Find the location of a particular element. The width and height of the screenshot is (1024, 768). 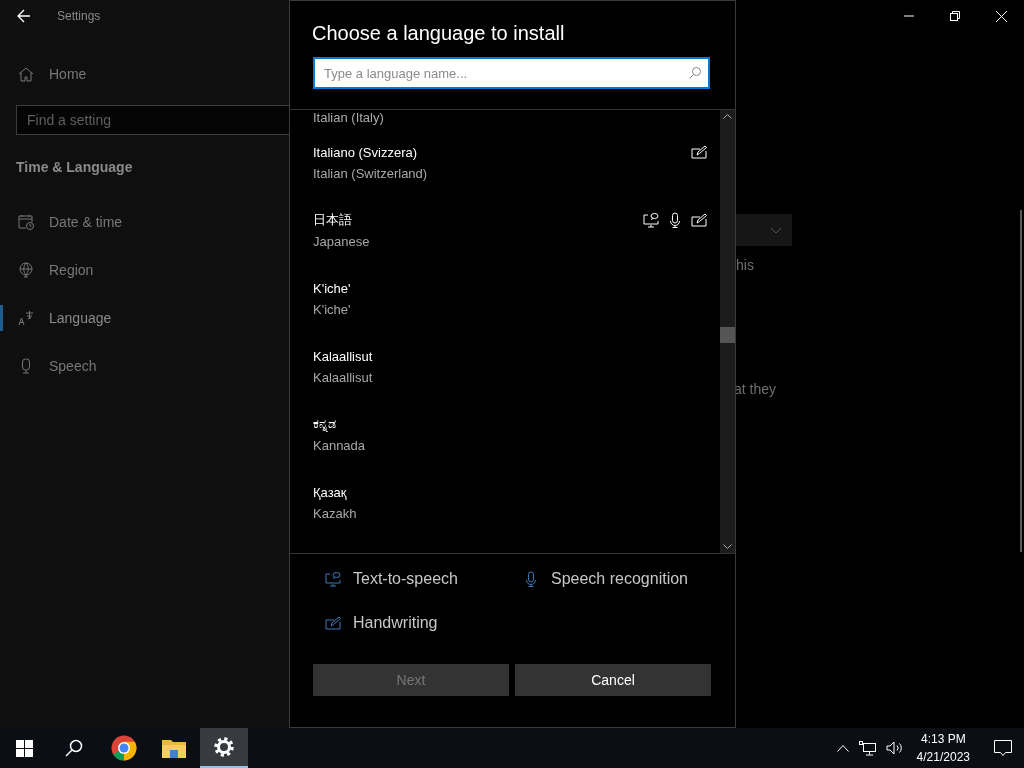

language-english-name: Kannada is located at coordinates (340, 445).